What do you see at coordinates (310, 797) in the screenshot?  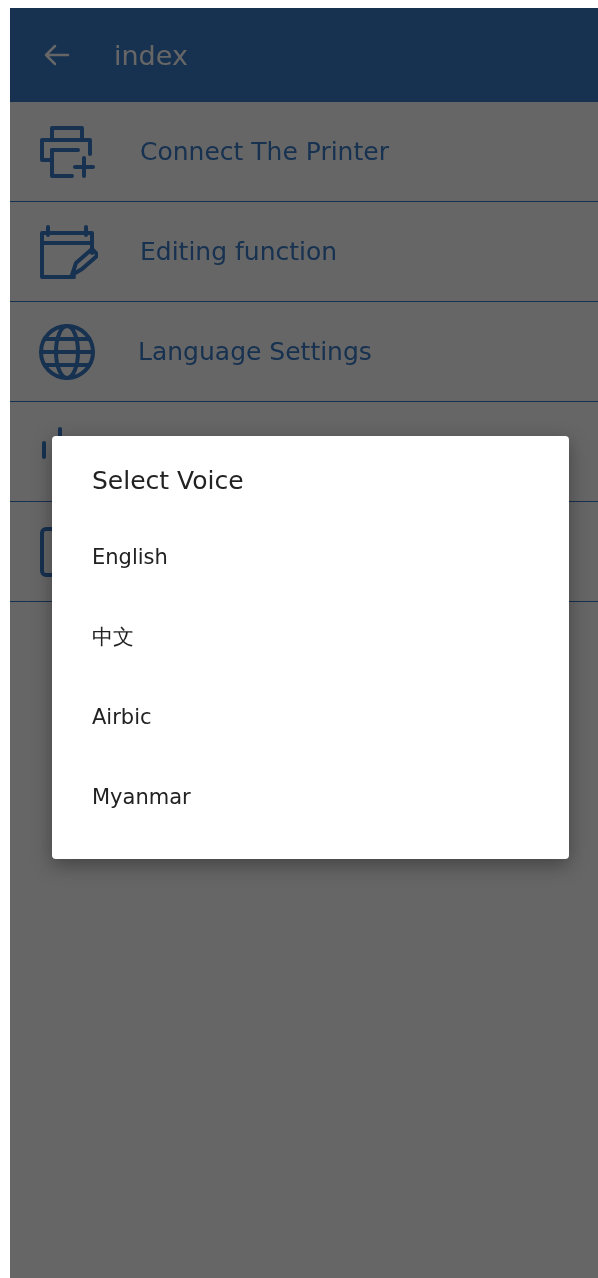 I see `voice-option: Myanmar` at bounding box center [310, 797].